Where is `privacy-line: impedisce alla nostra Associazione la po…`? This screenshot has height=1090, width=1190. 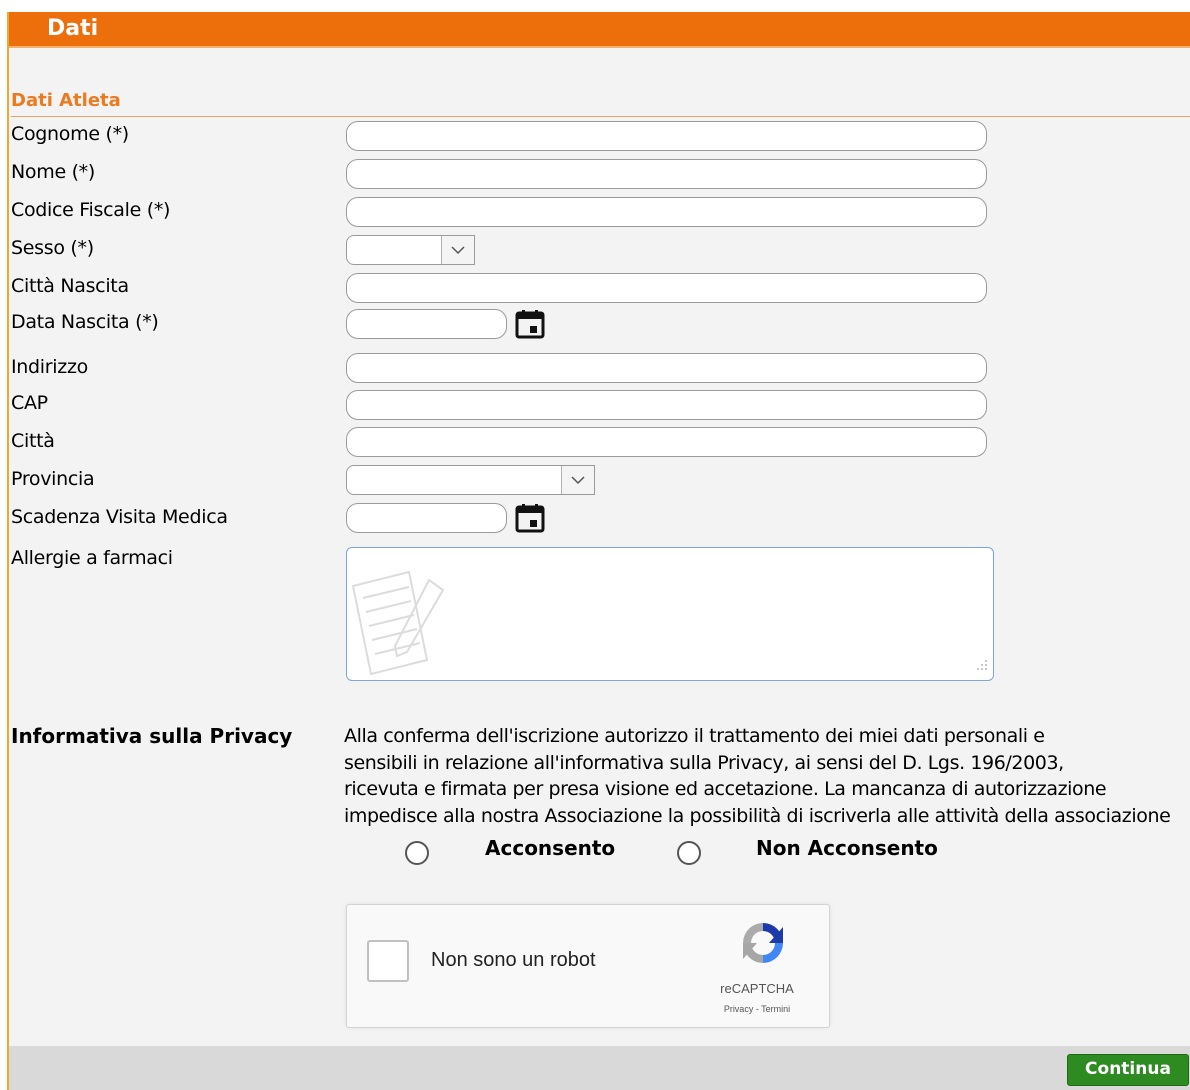 privacy-line: impedisce alla nostra Associazione la po… is located at coordinates (757, 815).